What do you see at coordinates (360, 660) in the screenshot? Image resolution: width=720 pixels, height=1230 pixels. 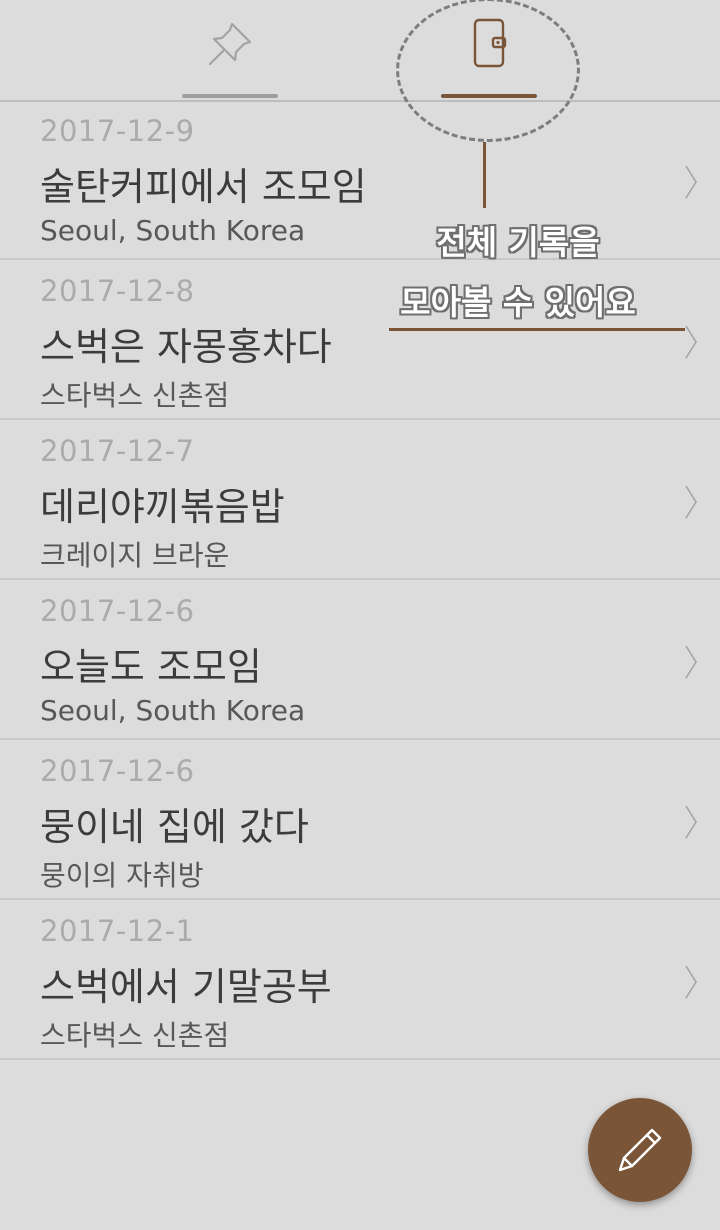 I see `list-item: 2017-12-6 오늘도 조모임 Seoul, South Korea` at bounding box center [360, 660].